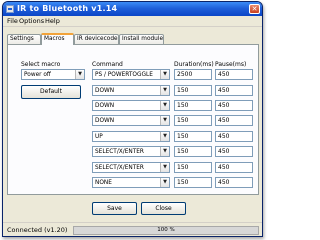 This screenshot has width=320, height=240. I want to click on menu-options: Options, so click(31, 21).